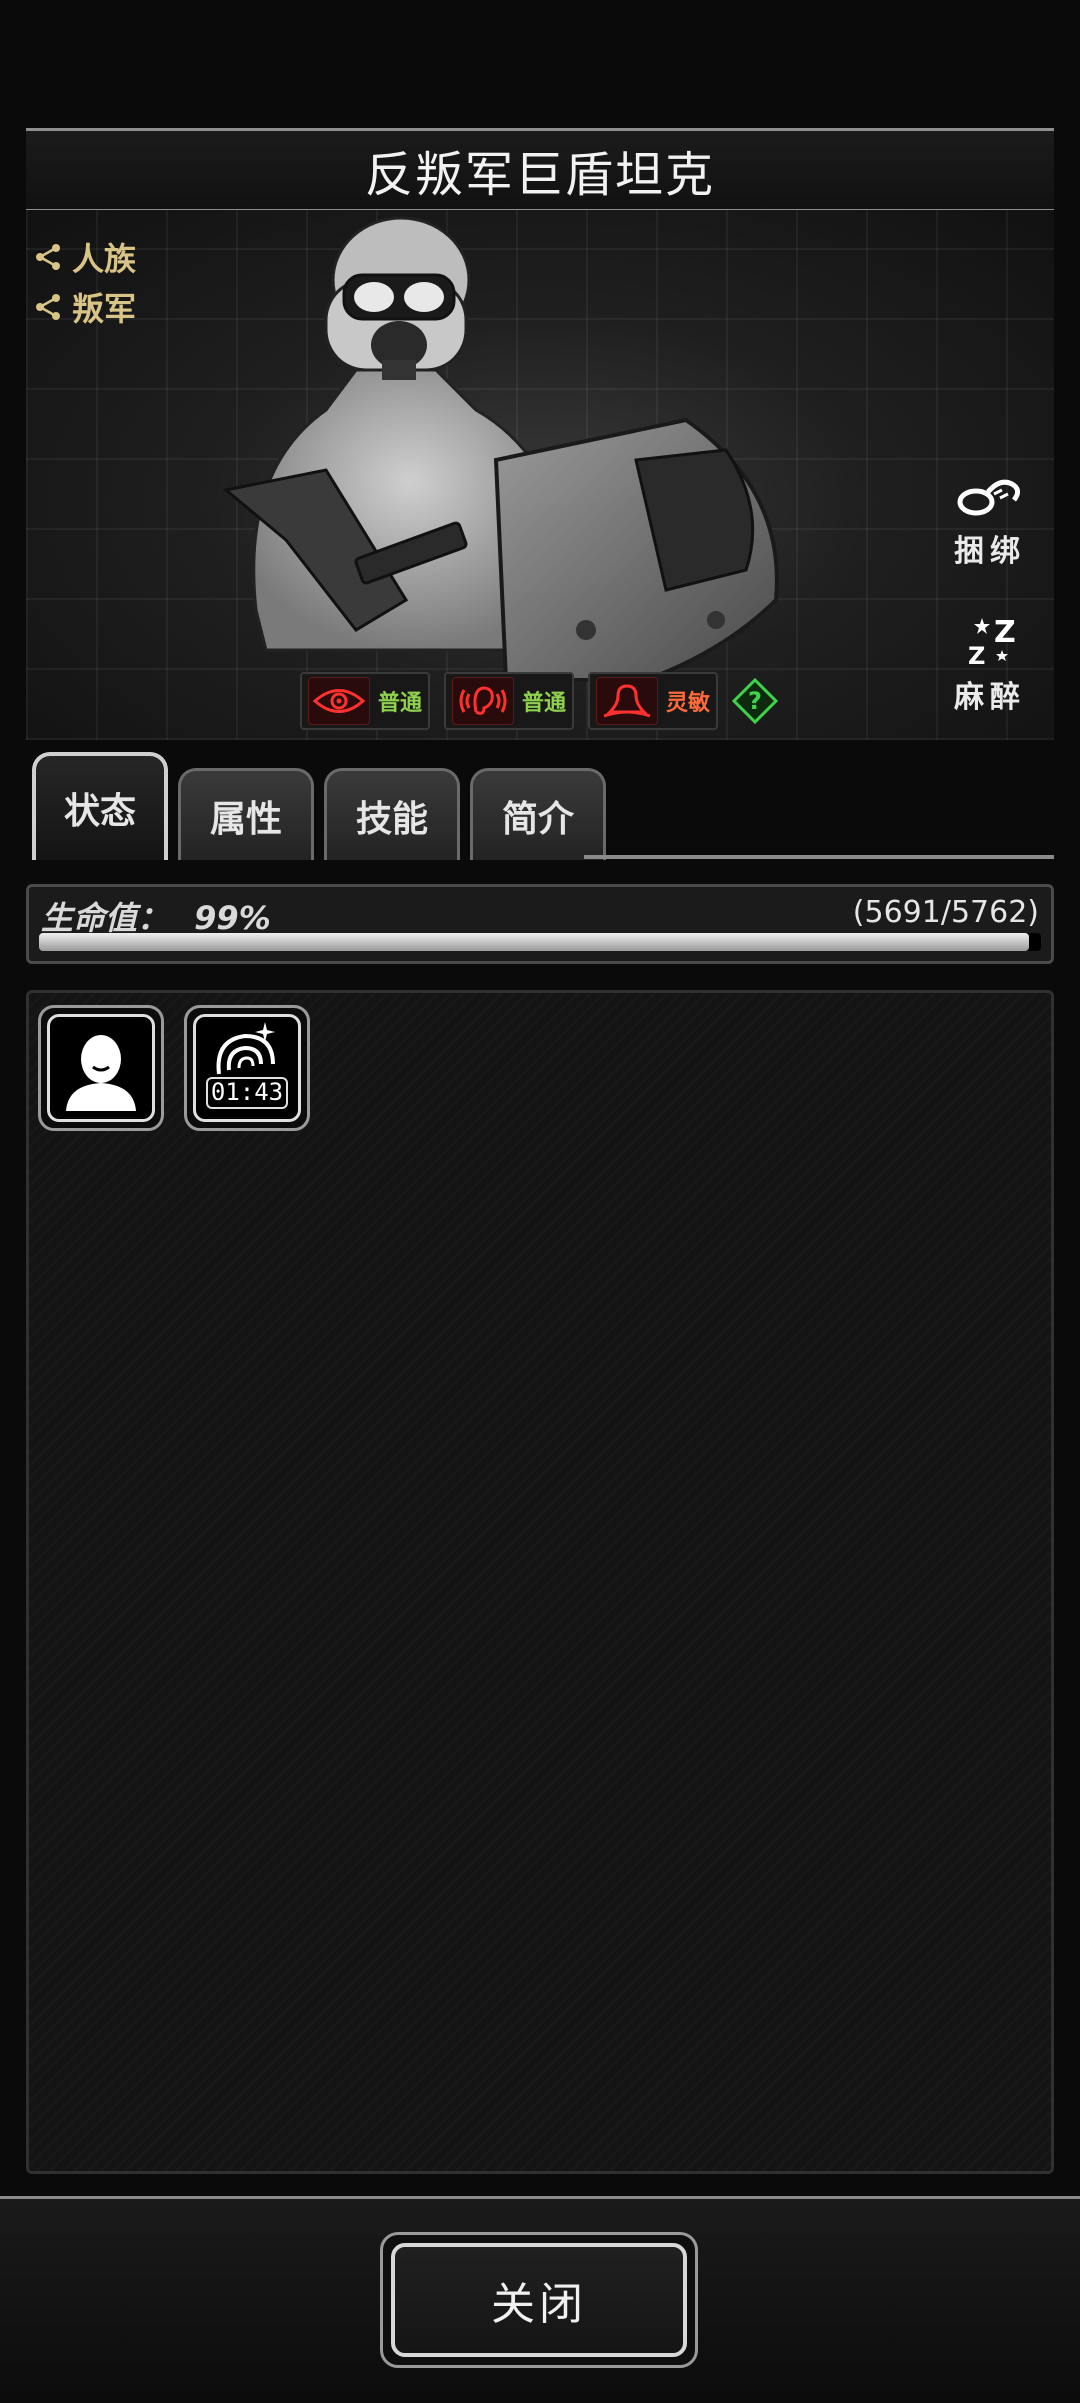 The width and height of the screenshot is (1080, 2403). What do you see at coordinates (540, 924) in the screenshot?
I see `hp-panel: 生命值： 99% (5691/5762)` at bounding box center [540, 924].